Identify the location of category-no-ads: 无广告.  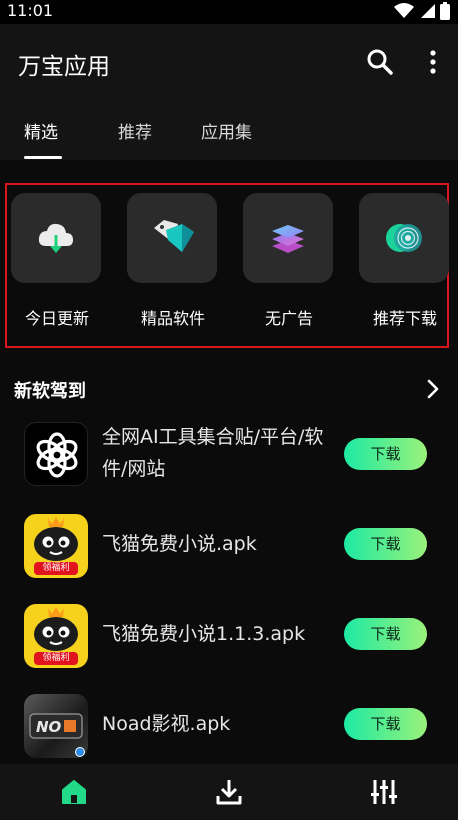
(289, 260).